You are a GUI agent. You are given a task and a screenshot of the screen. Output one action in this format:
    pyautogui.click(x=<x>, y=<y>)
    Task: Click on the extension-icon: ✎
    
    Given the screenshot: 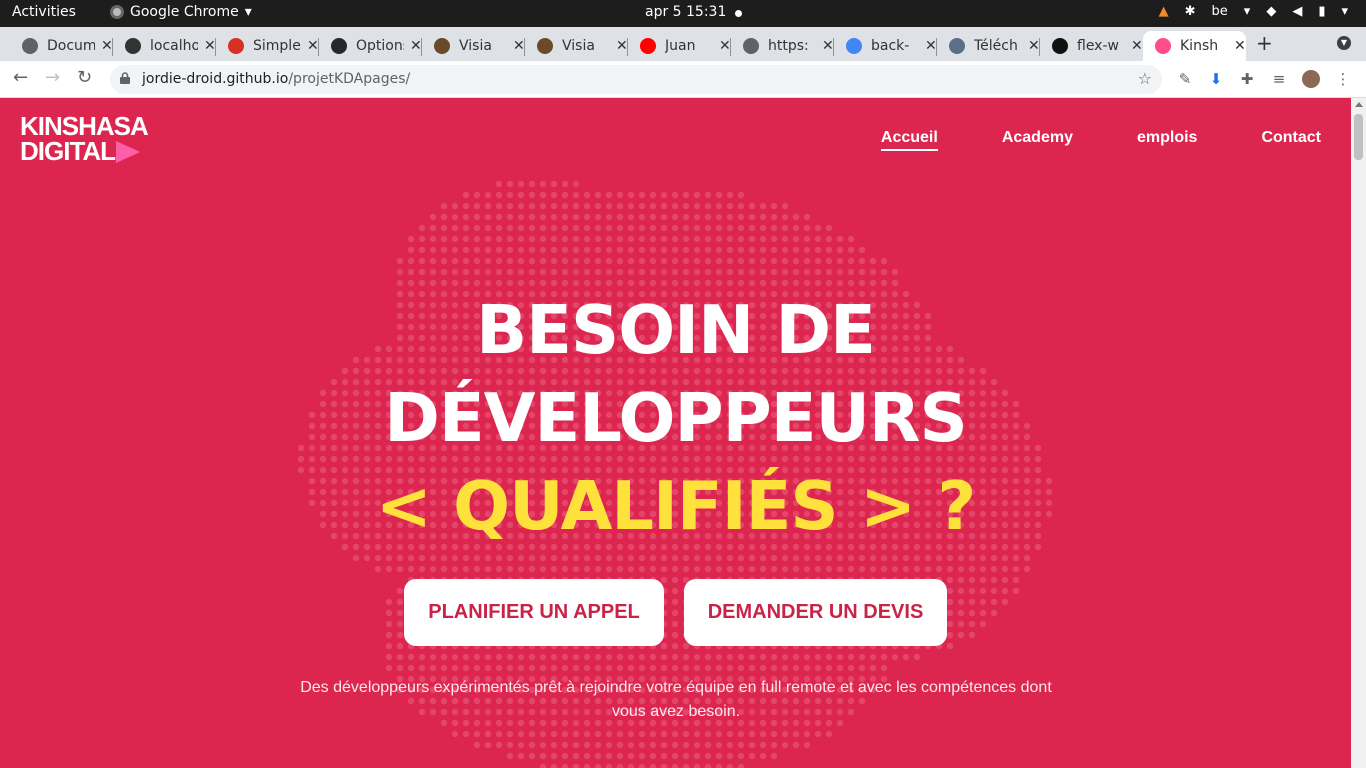 What is the action you would take?
    pyautogui.click(x=1185, y=79)
    